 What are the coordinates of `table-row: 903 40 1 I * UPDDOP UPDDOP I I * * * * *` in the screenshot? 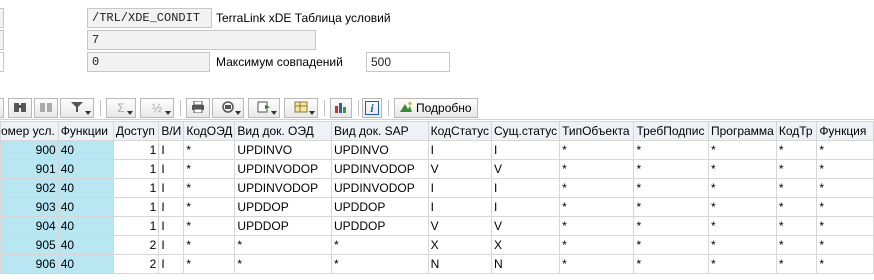 It's located at (437, 207).